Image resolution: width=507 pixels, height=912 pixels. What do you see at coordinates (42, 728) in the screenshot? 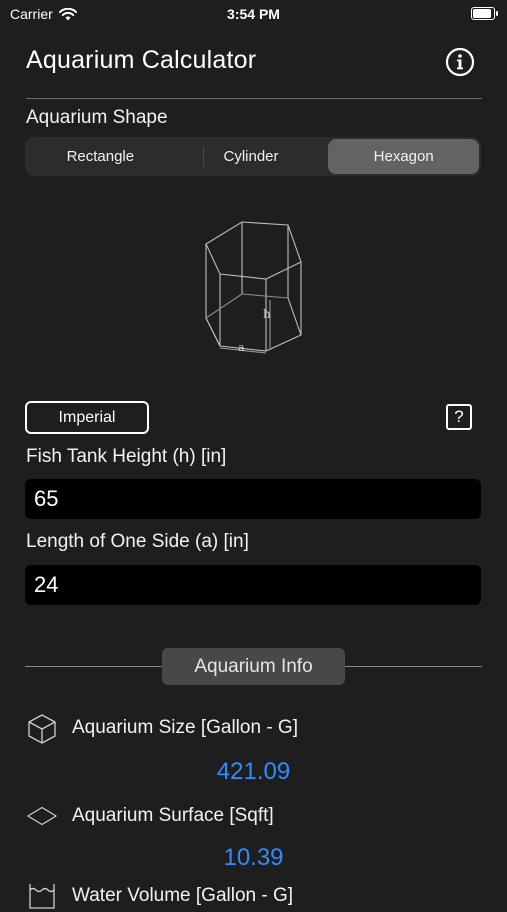
I see `cube-icon` at bounding box center [42, 728].